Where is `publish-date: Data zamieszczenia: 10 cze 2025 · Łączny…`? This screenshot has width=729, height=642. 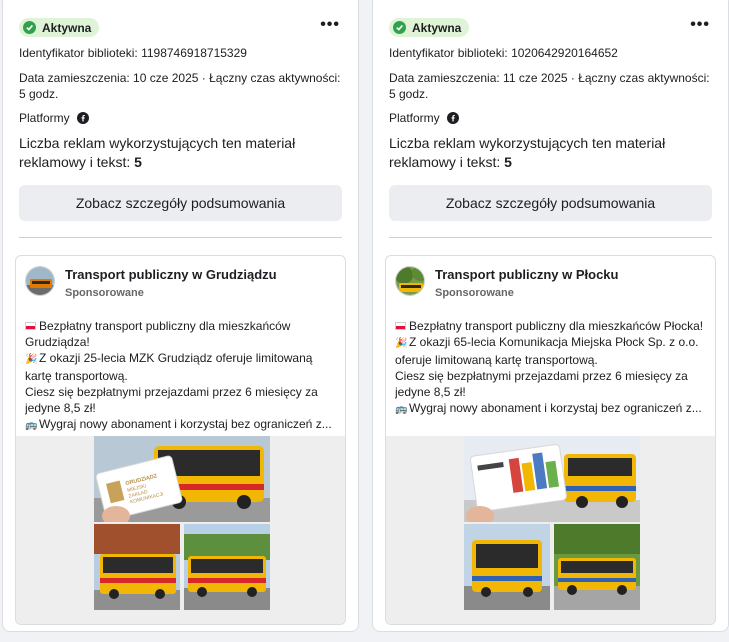
publish-date: Data zamieszczenia: 10 cze 2025 · Łączny… is located at coordinates (180, 86).